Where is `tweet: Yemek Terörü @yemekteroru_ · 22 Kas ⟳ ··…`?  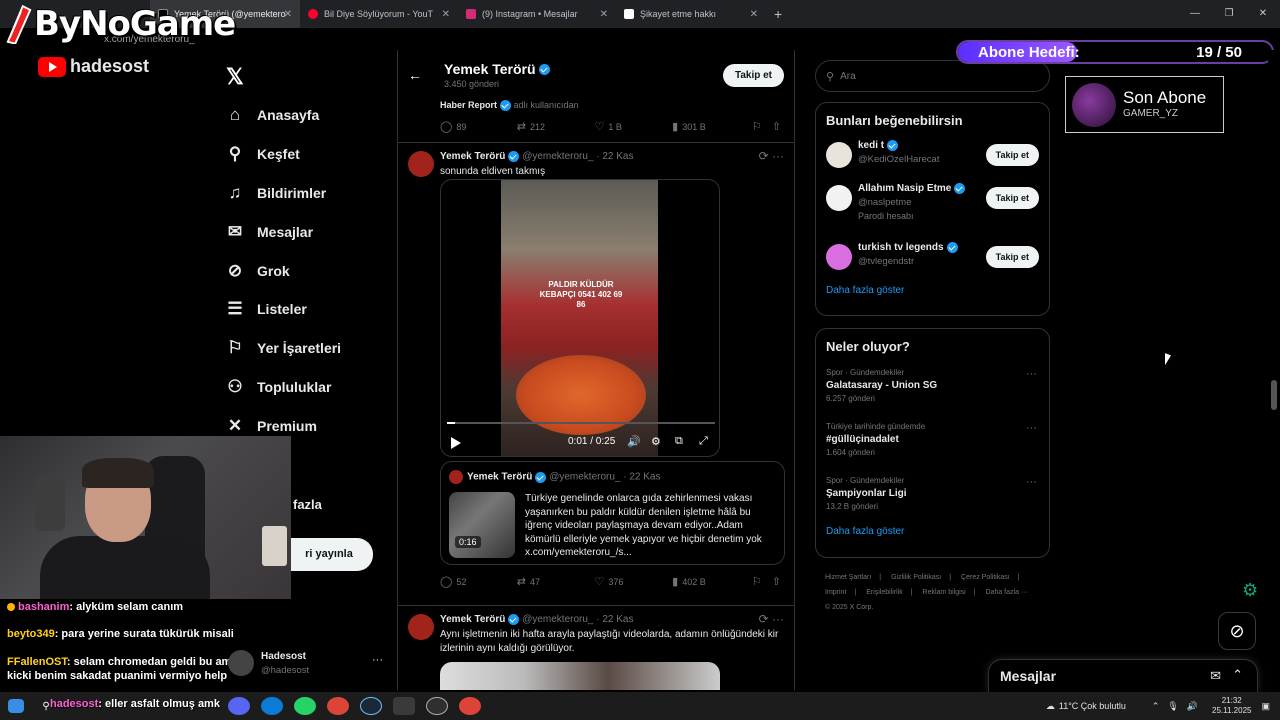 tweet: Yemek Terörü @yemekteroru_ · 22 Kas ⟳ ··… is located at coordinates (596, 647).